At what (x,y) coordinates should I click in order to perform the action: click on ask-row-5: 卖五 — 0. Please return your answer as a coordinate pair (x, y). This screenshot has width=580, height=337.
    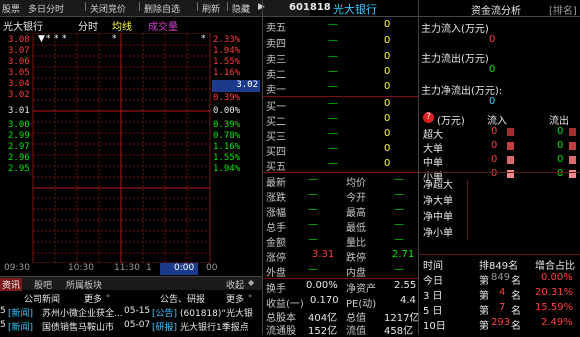
    Looking at the image, I should click on (341, 26).